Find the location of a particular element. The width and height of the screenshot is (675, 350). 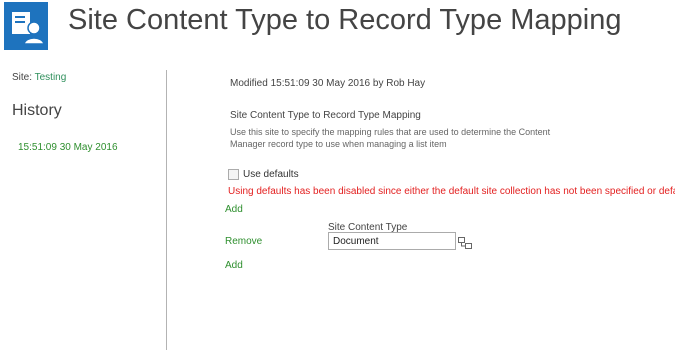

use-defaults-checkbox is located at coordinates (233, 174).